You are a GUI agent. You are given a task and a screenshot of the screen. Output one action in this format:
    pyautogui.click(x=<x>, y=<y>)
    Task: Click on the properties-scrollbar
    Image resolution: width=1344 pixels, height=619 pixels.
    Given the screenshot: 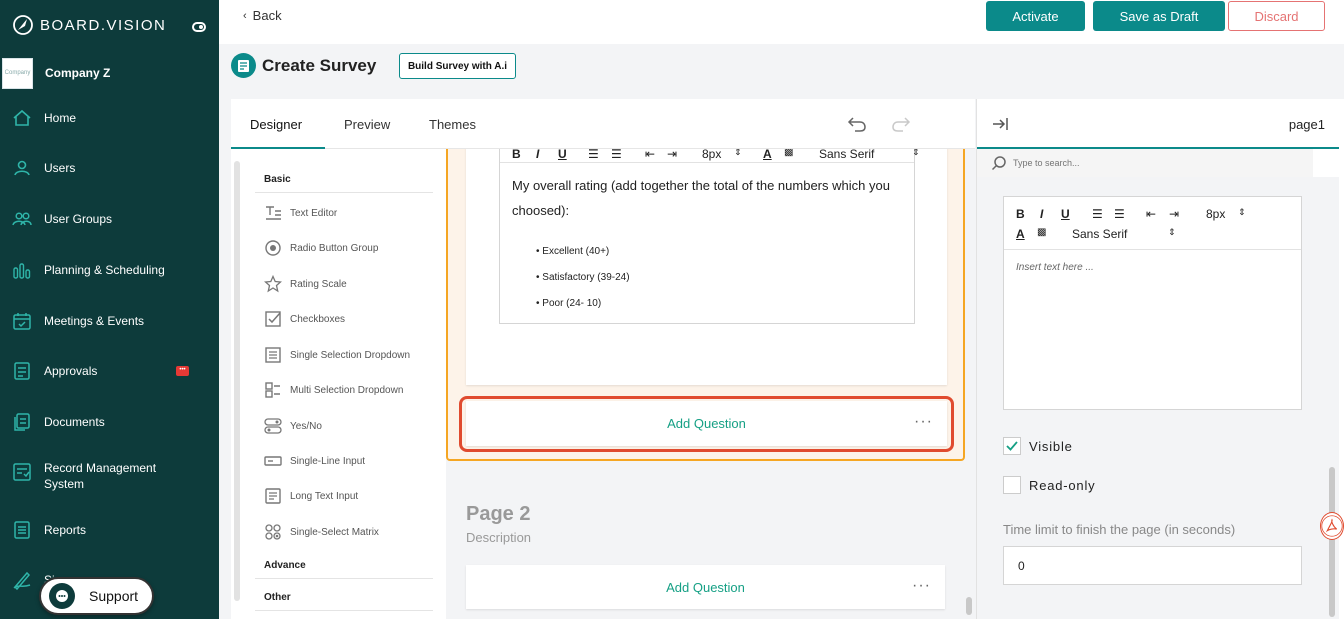 What is the action you would take?
    pyautogui.click(x=1332, y=542)
    